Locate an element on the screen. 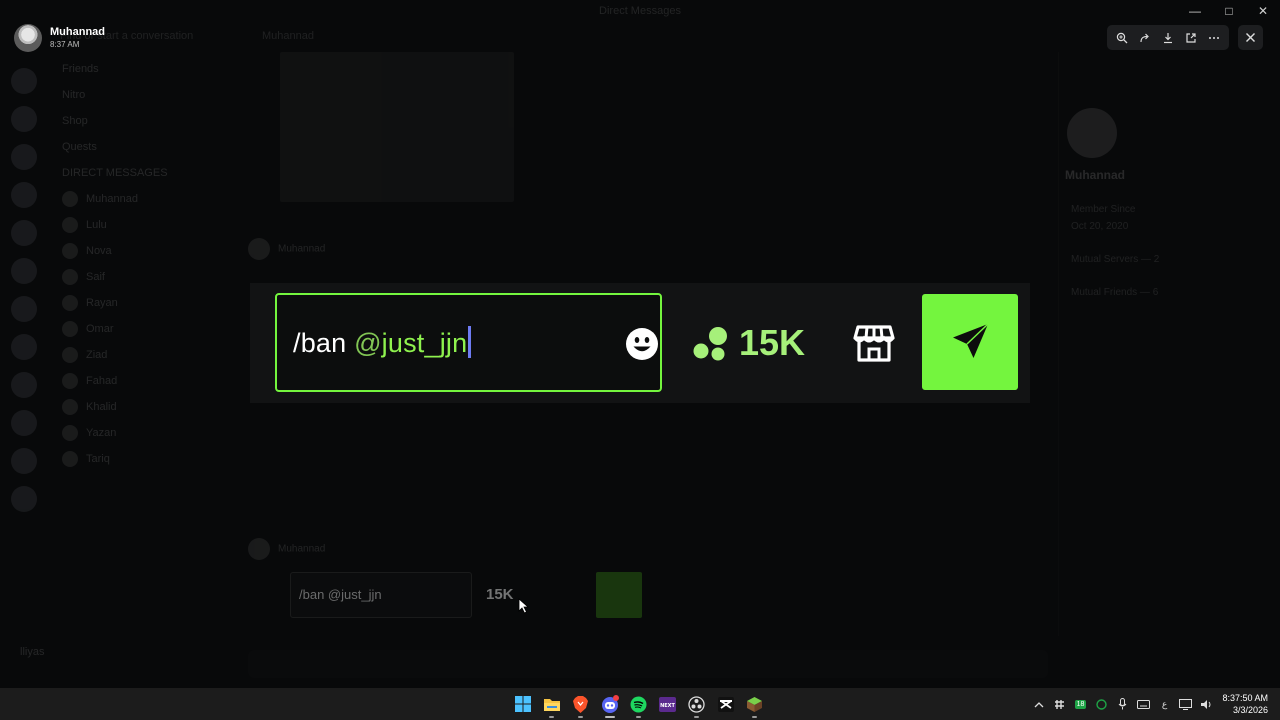 The width and height of the screenshot is (1280, 720). language-indicator: ع is located at coordinates (1164, 704).